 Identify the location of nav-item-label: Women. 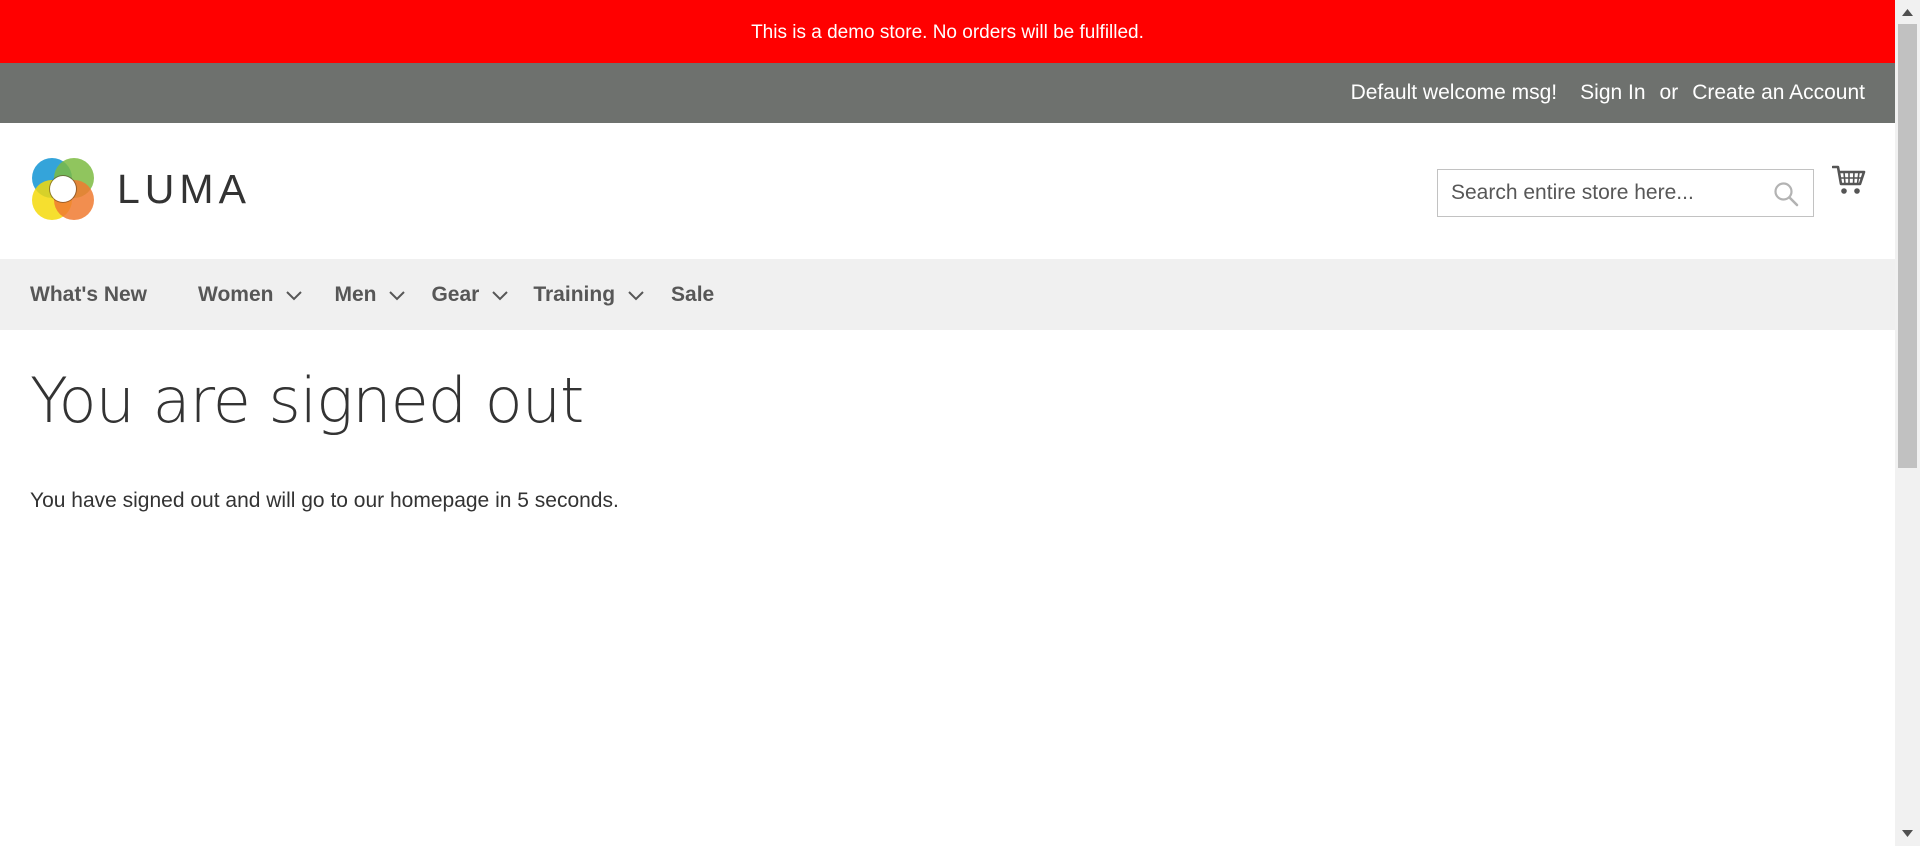
(236, 294).